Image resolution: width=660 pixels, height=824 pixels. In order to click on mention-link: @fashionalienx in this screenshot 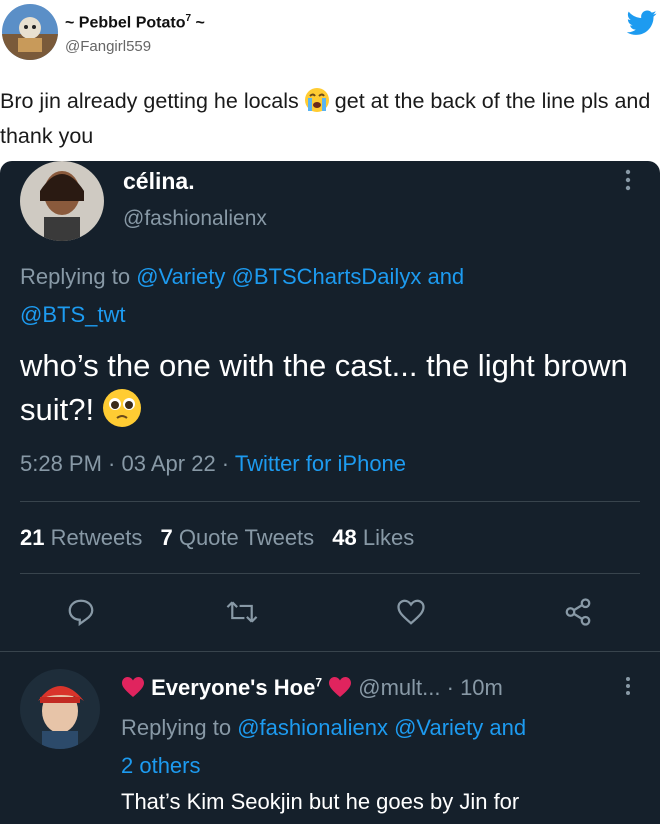, I will do `click(312, 727)`.